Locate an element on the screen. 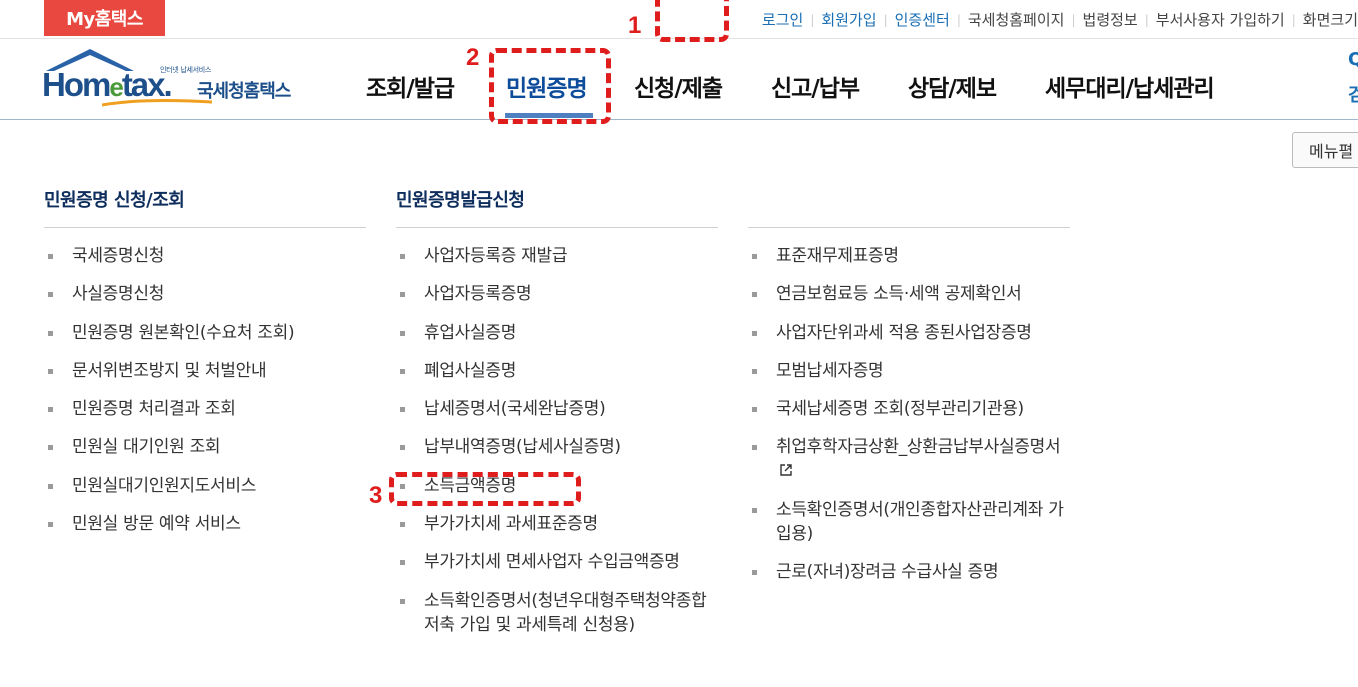 The width and height of the screenshot is (1358, 687). menu-item: 사실증명신청 is located at coordinates (205, 294).